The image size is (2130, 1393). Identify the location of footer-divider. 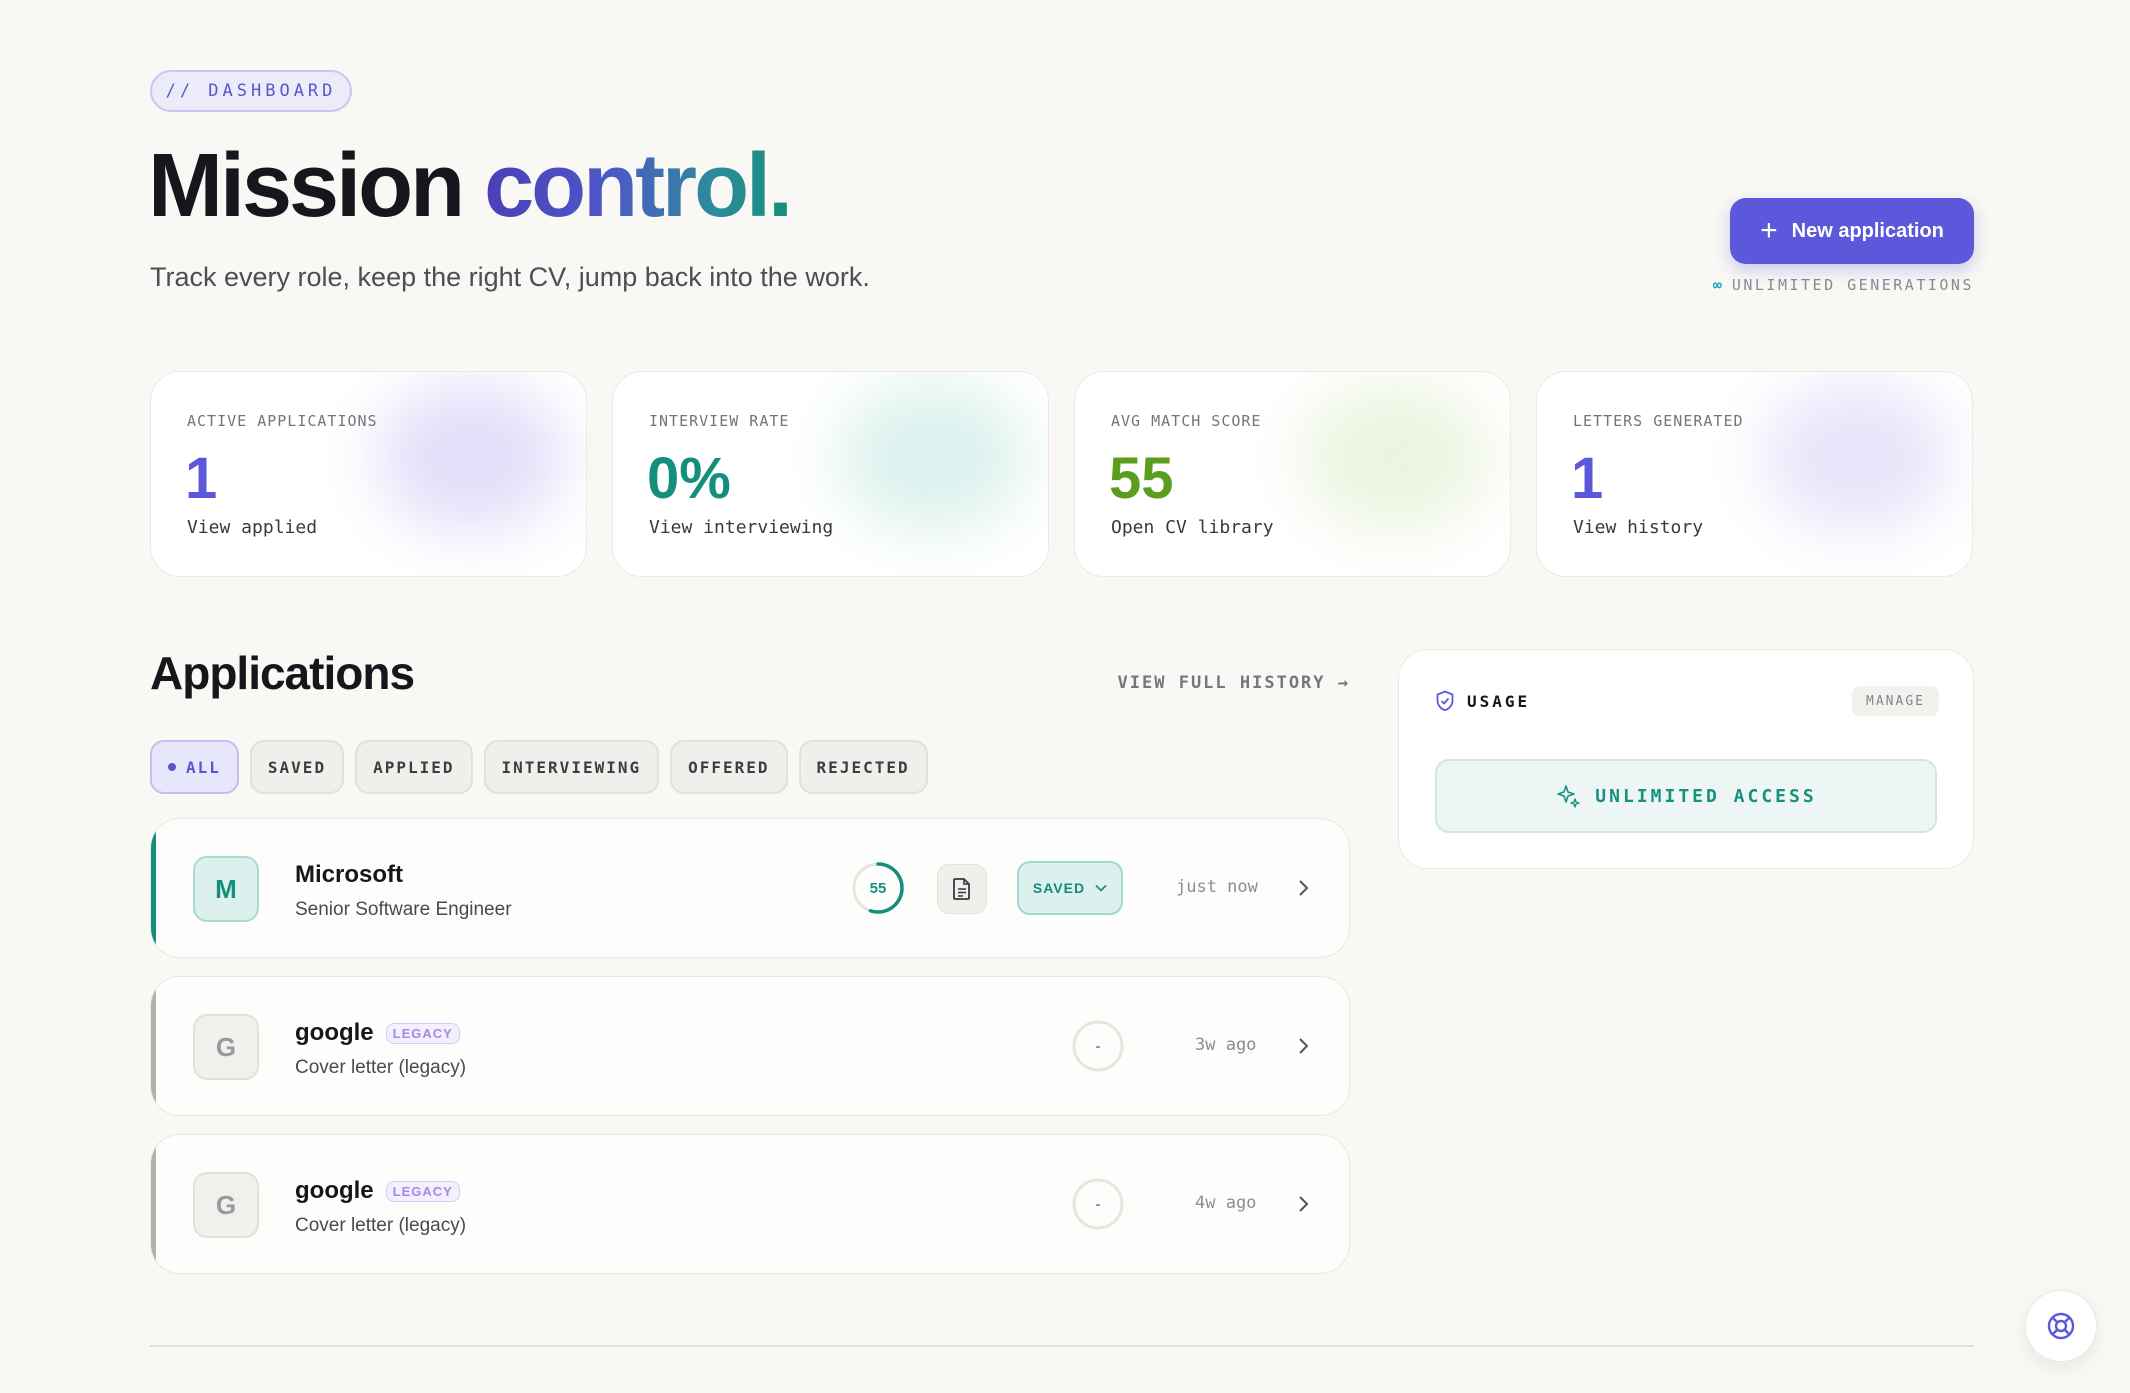
(1062, 1346).